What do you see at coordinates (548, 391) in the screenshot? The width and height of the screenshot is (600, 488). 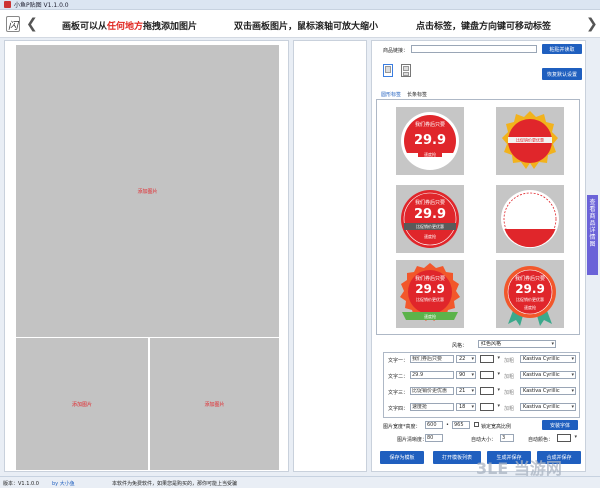 I see `text3-font-select: Kastiva Cyrillic` at bounding box center [548, 391].